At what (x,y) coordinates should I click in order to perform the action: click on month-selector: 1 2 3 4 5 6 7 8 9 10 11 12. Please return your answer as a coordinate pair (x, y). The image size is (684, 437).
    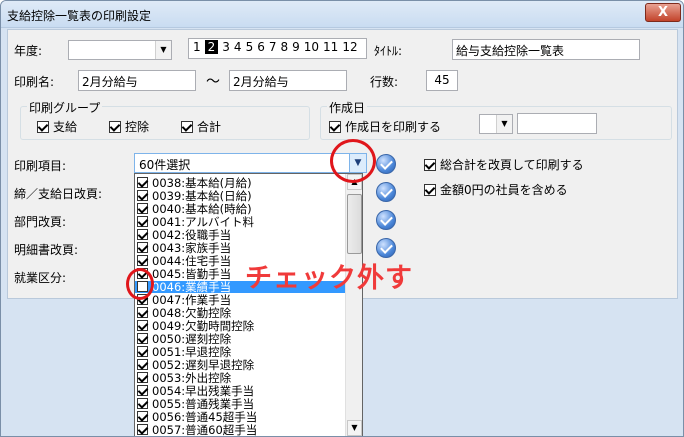
    Looking at the image, I should click on (277, 48).